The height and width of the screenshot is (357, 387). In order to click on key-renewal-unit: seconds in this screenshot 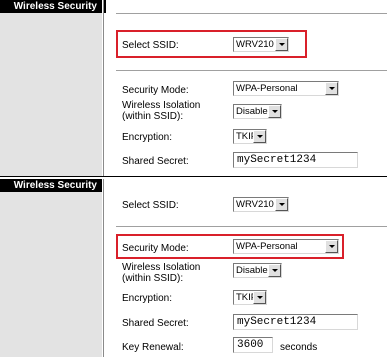, I will do `click(299, 347)`.